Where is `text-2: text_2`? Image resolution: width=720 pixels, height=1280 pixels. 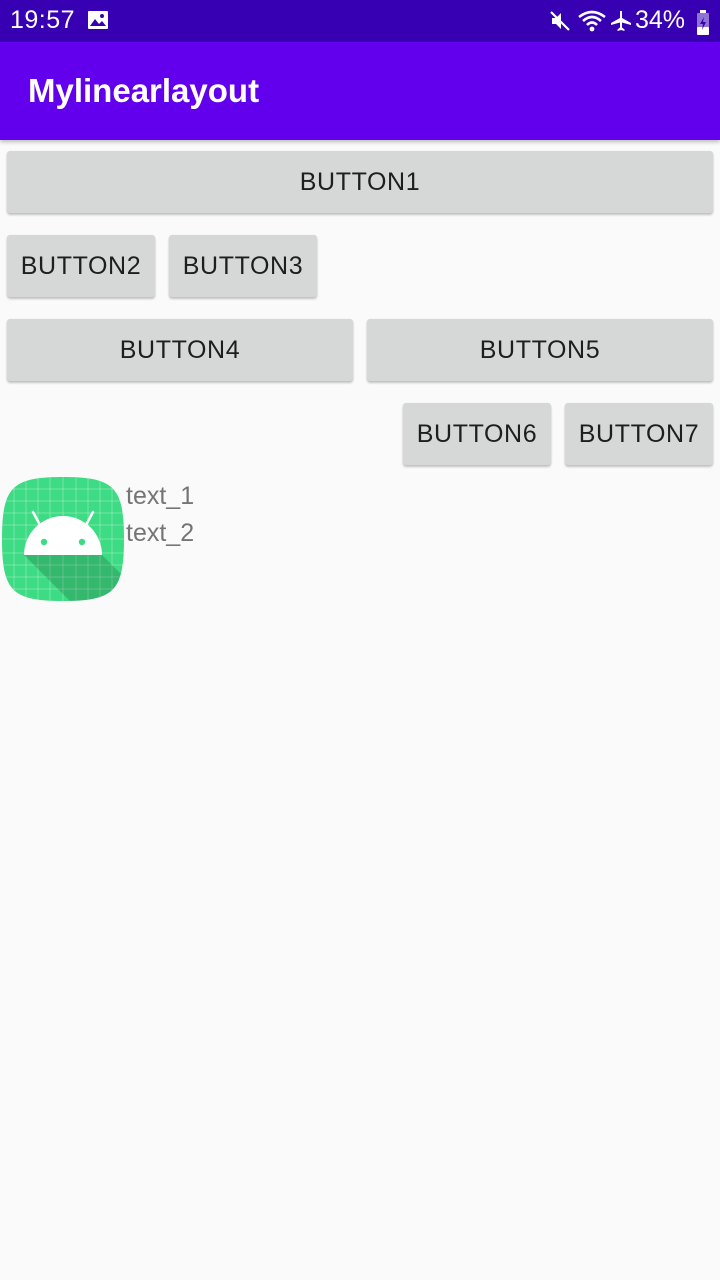
text-2: text_2 is located at coordinates (160, 533).